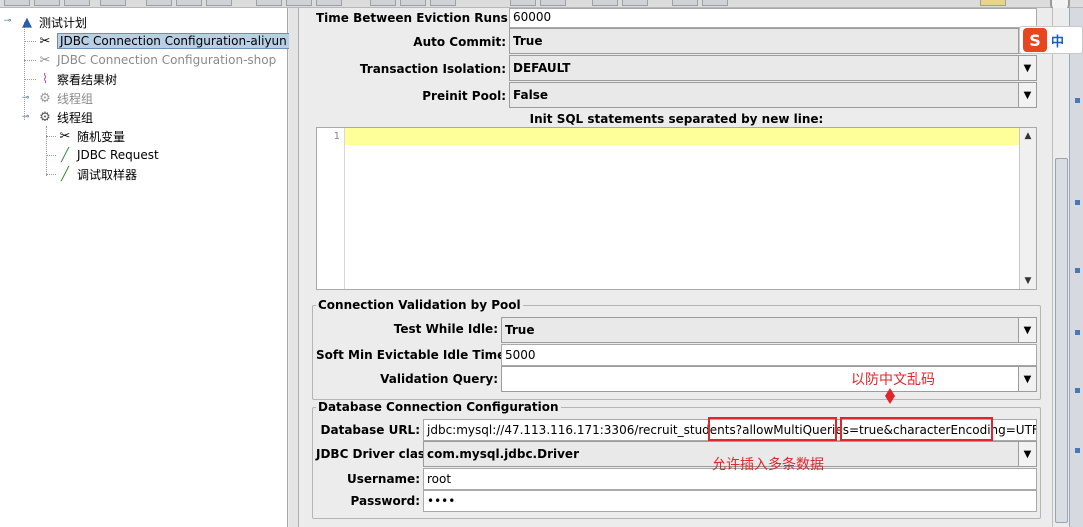  What do you see at coordinates (294, 267) in the screenshot?
I see `pane-splitter` at bounding box center [294, 267].